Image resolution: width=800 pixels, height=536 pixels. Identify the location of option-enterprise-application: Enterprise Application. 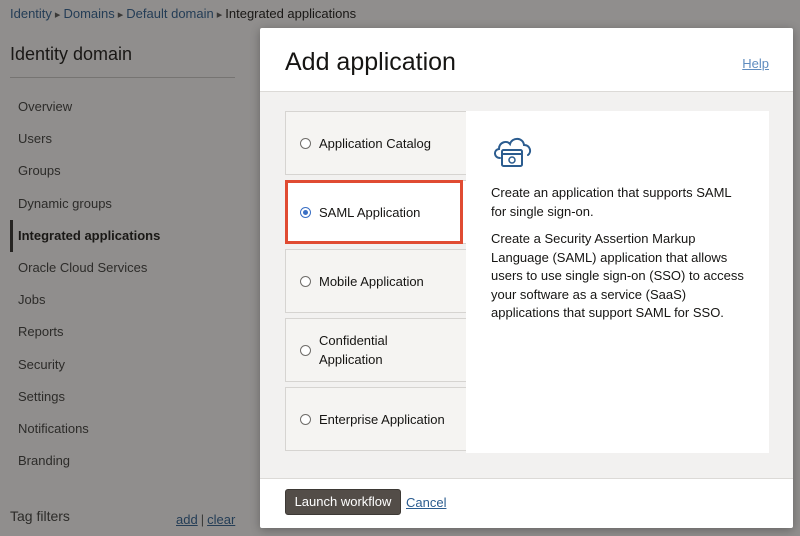
(375, 419).